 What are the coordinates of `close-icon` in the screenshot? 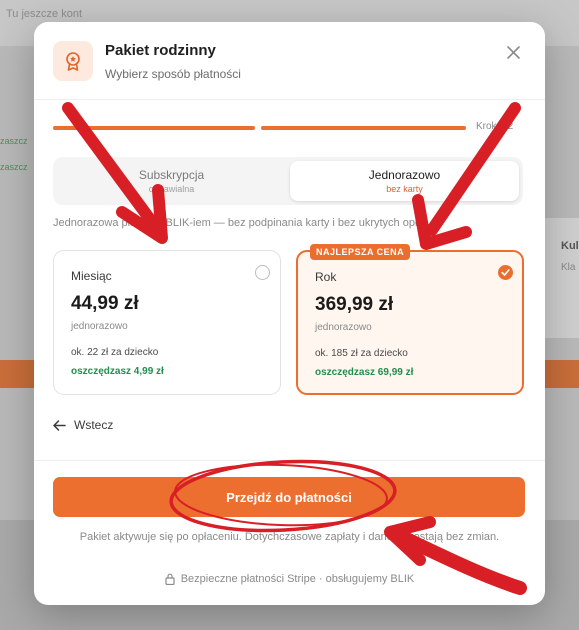 It's located at (513, 52).